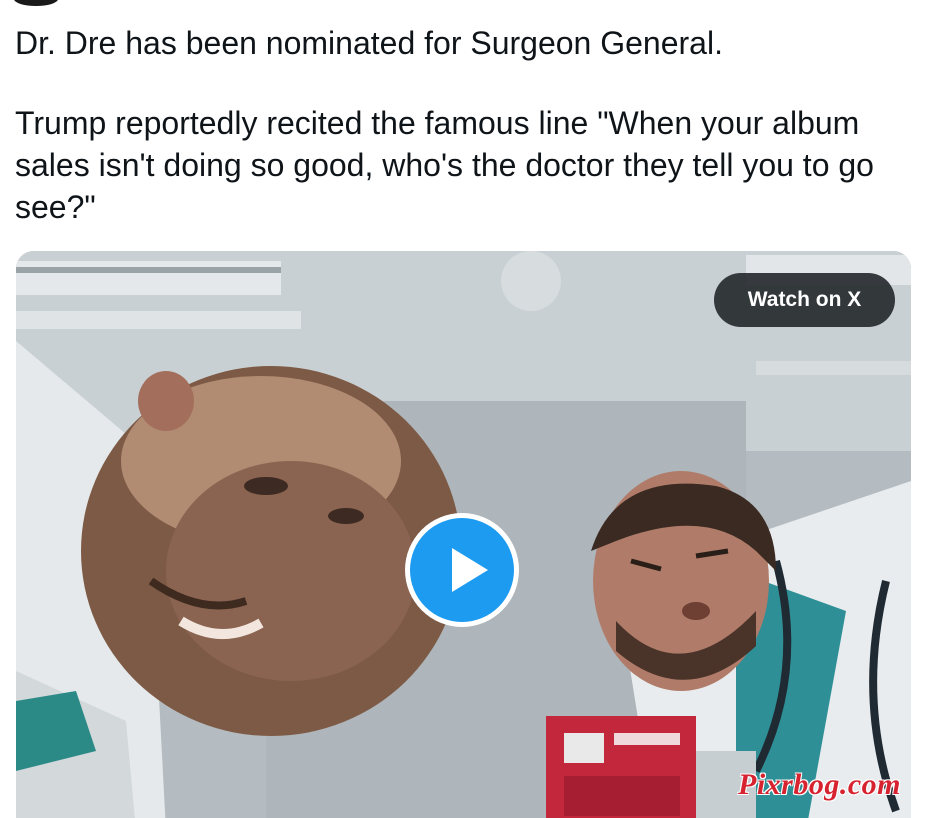 The height and width of the screenshot is (818, 944). Describe the element at coordinates (470, 570) in the screenshot. I see `play-icon` at that location.